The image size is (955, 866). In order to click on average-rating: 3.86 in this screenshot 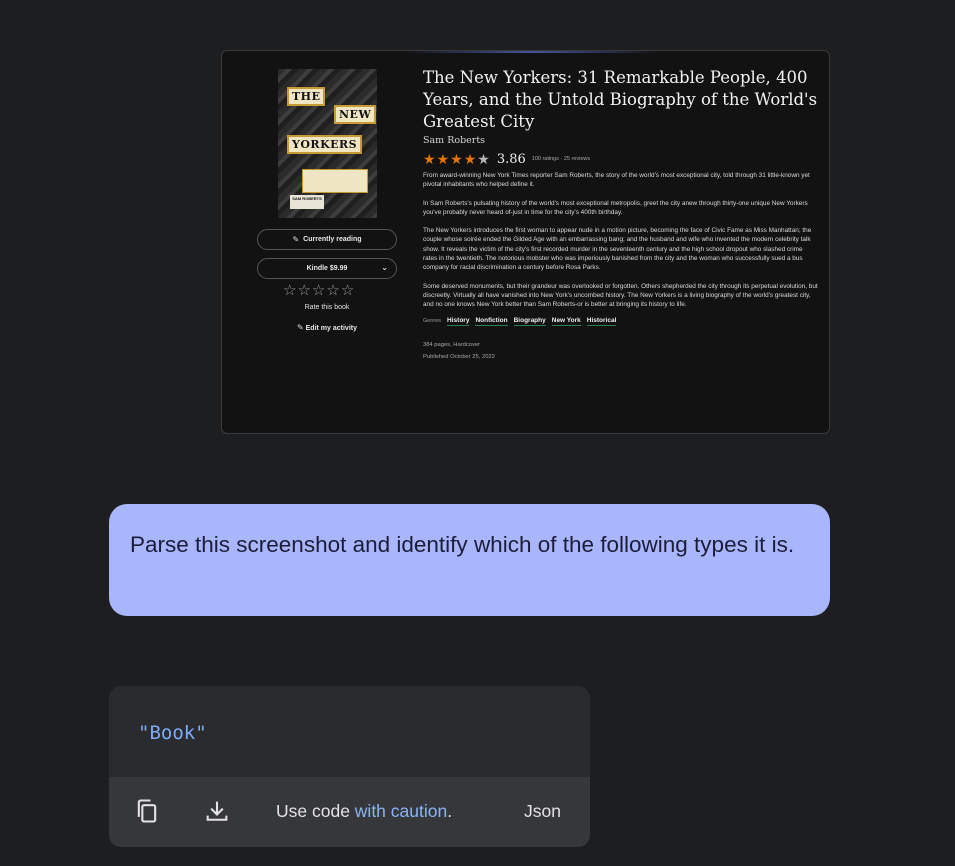, I will do `click(511, 159)`.